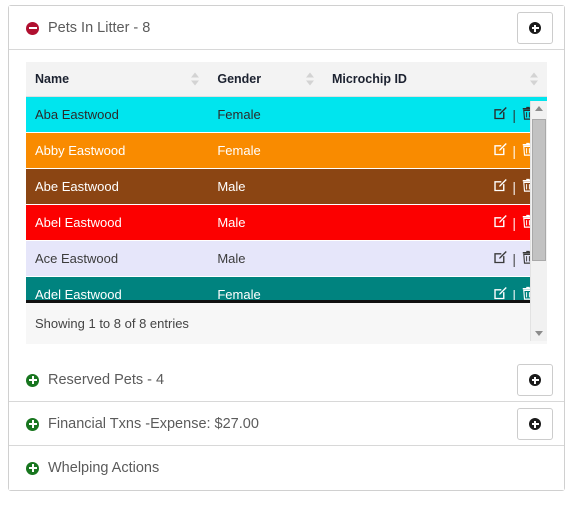 Image resolution: width=573 pixels, height=511 pixels. What do you see at coordinates (539, 109) in the screenshot?
I see `scroll-up-arrow-icon` at bounding box center [539, 109].